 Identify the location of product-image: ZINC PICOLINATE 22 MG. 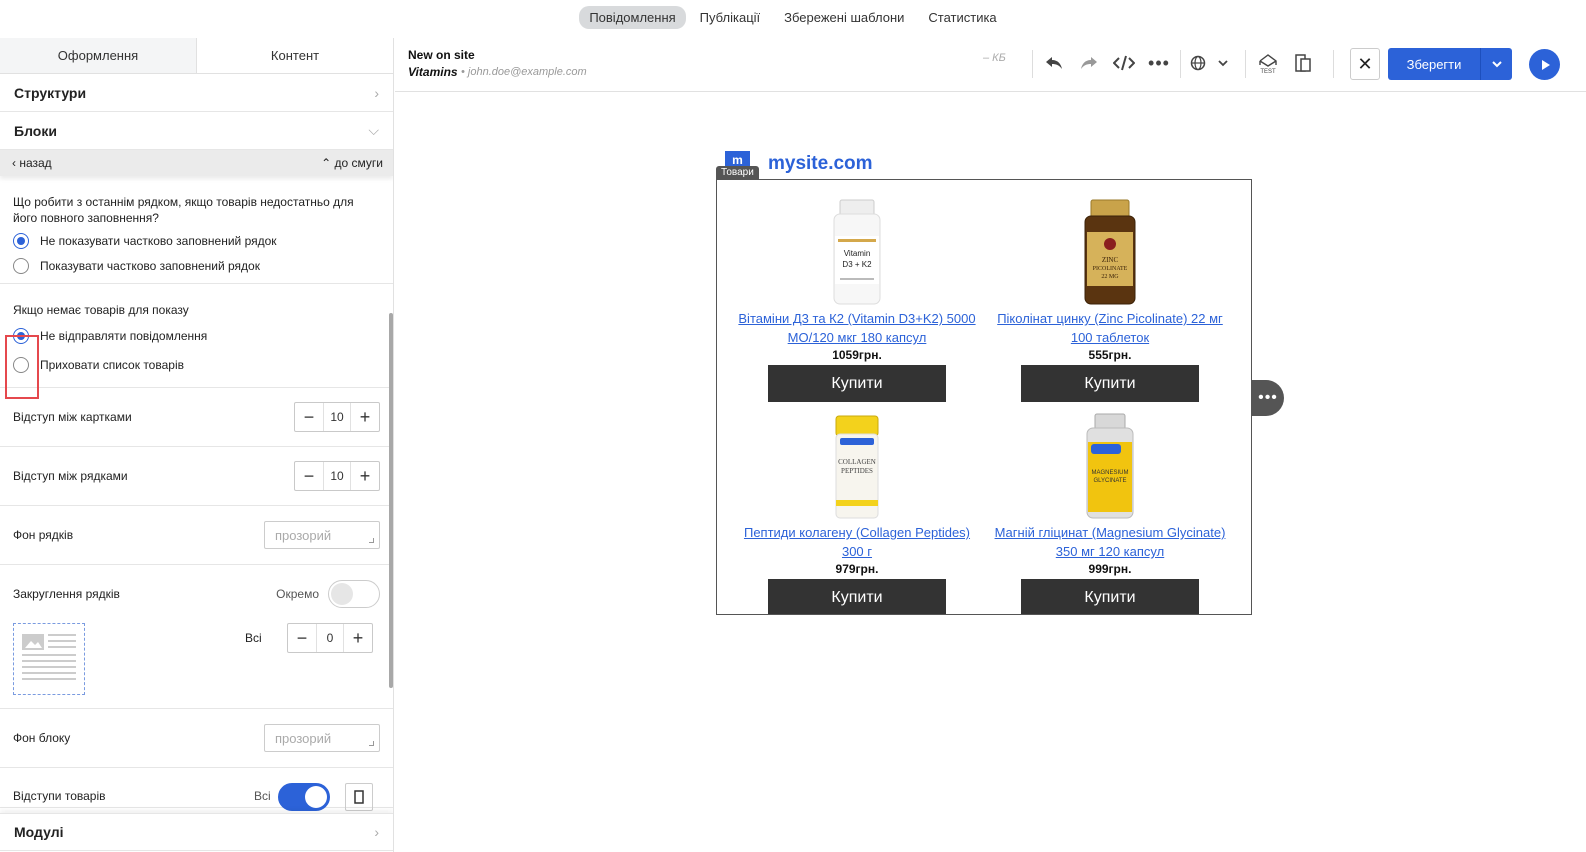
(1110, 252).